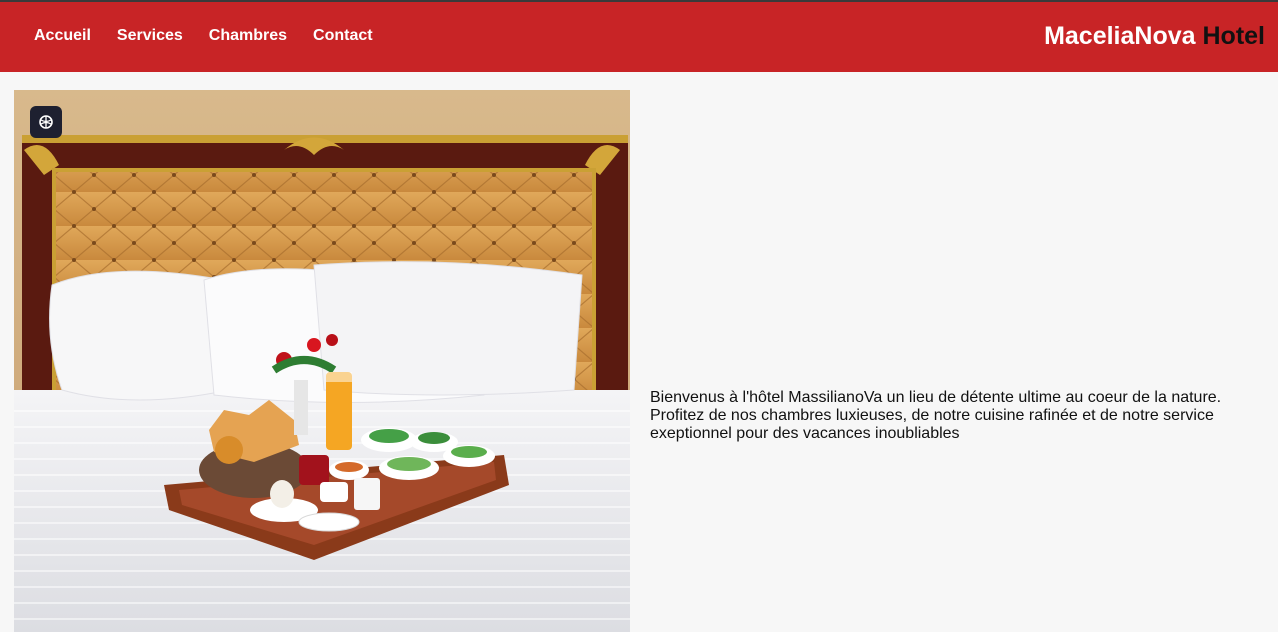  I want to click on nav-item-contact: Contact, so click(343, 36).